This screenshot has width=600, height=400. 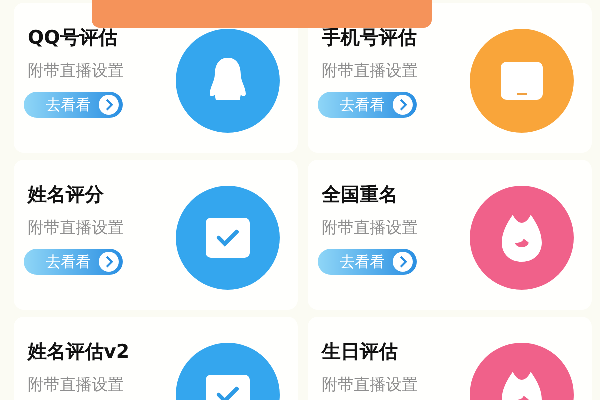 I want to click on card-title: 姓名评分, so click(x=66, y=195).